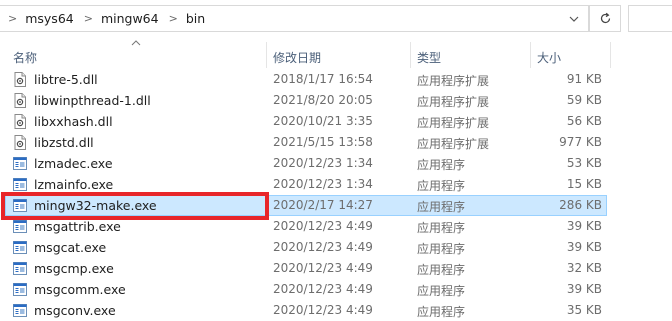 This screenshot has height=321, width=672. What do you see at coordinates (25, 57) in the screenshot?
I see `column-header-name: 名称` at bounding box center [25, 57].